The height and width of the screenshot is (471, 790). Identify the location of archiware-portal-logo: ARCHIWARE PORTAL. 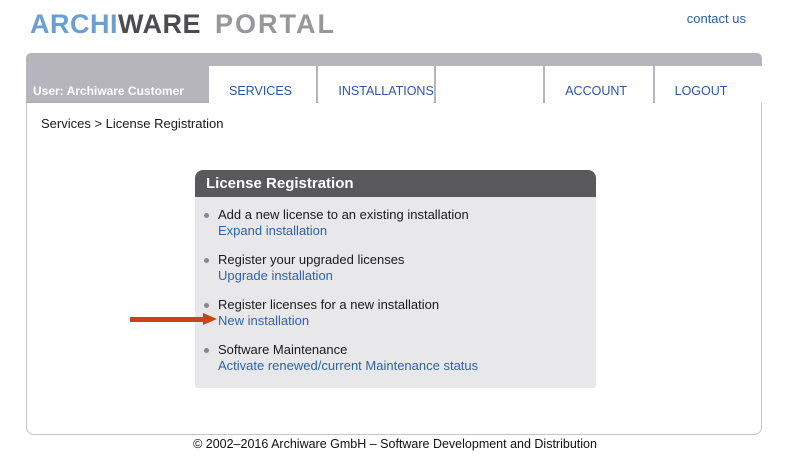
(183, 24).